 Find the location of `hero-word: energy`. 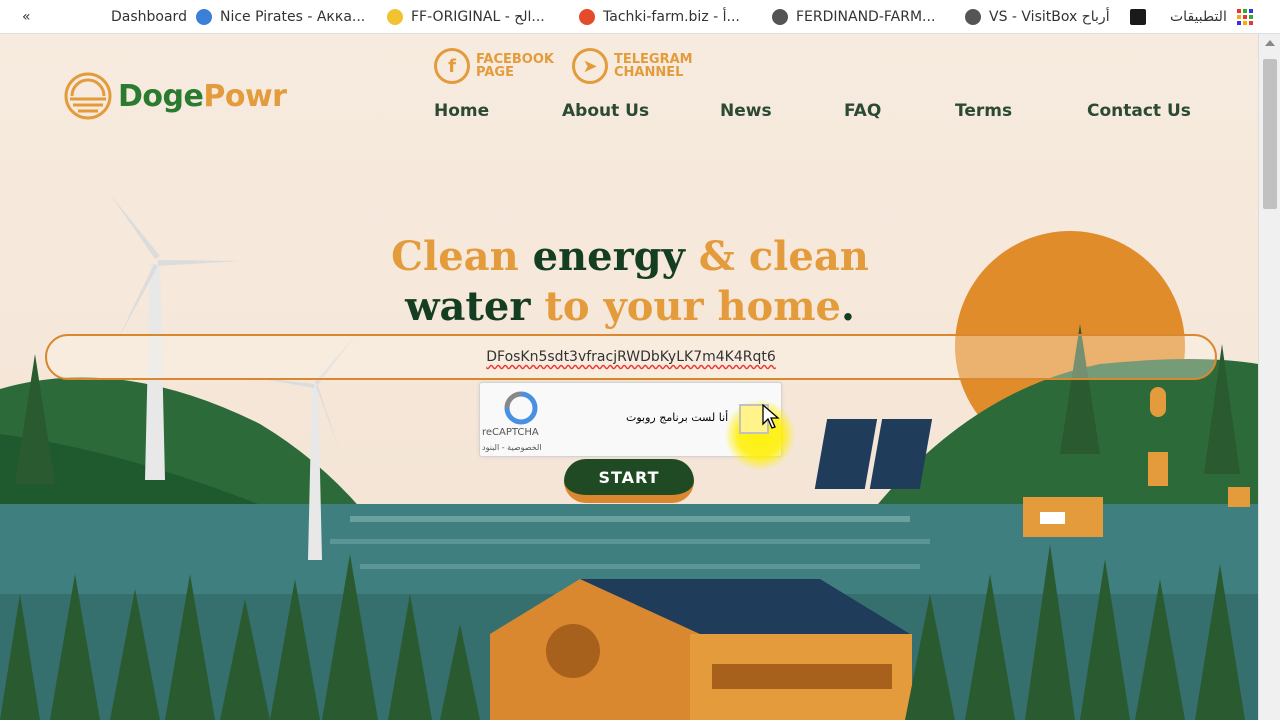

hero-word: energy is located at coordinates (601, 256).